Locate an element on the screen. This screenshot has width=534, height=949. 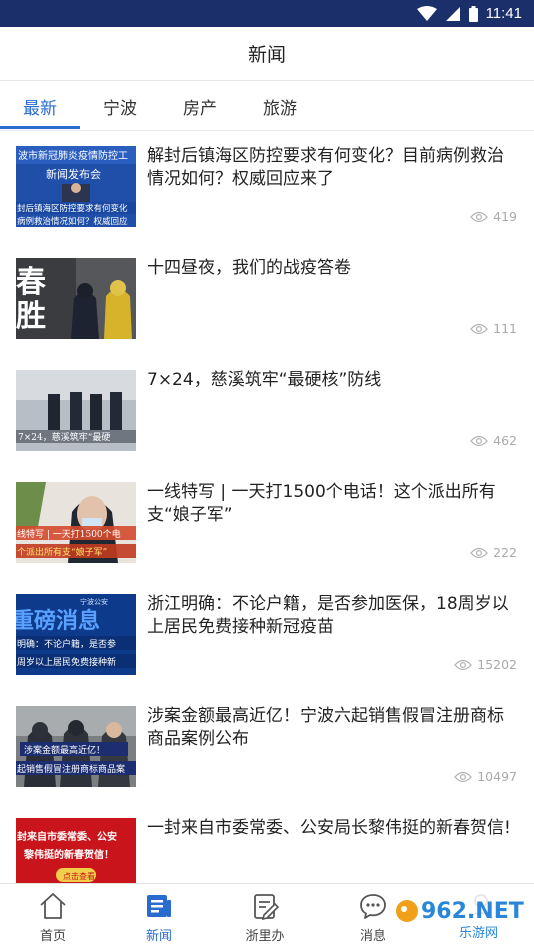
thumb-text: 宁波公安 is located at coordinates (94, 601).